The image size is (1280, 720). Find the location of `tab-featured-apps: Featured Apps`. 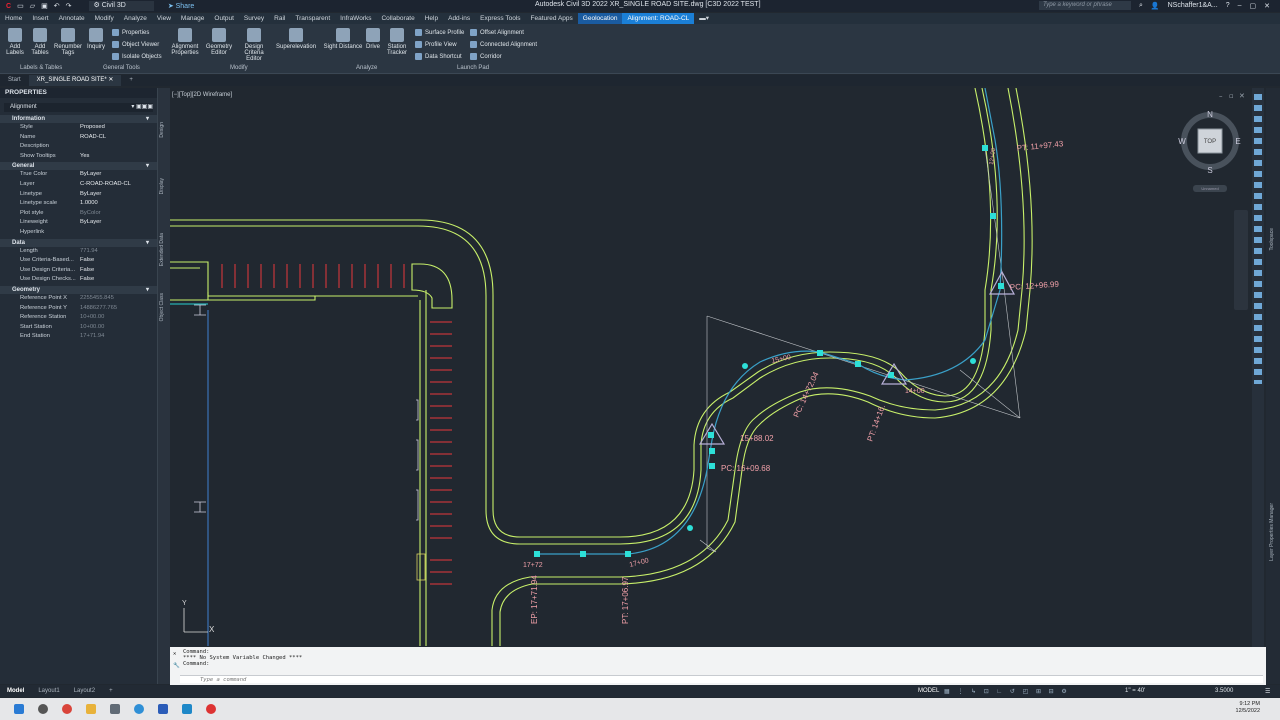

tab-featured-apps: Featured Apps is located at coordinates (552, 18).